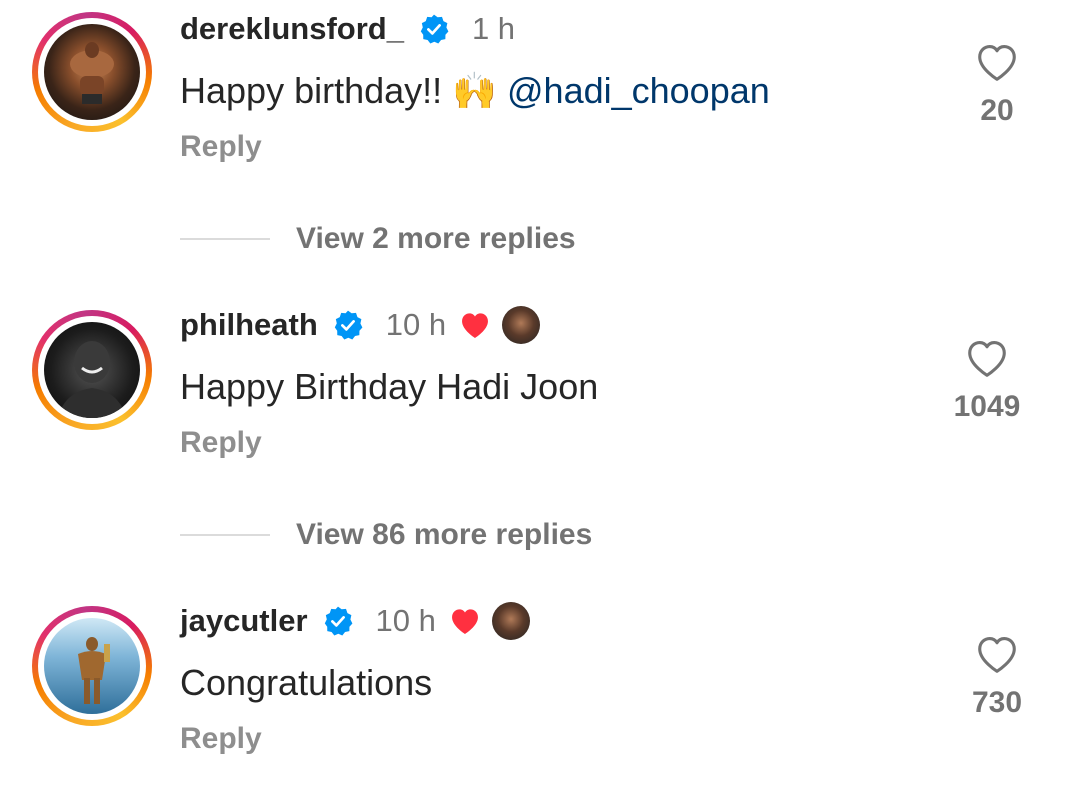  What do you see at coordinates (355, 621) in the screenshot?
I see `comment-header: jaycutler 10 h` at bounding box center [355, 621].